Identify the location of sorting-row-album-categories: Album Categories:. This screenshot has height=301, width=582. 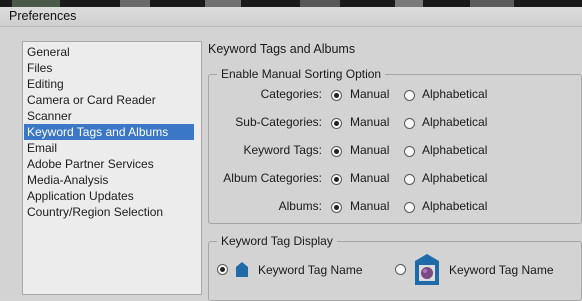
(261, 179).